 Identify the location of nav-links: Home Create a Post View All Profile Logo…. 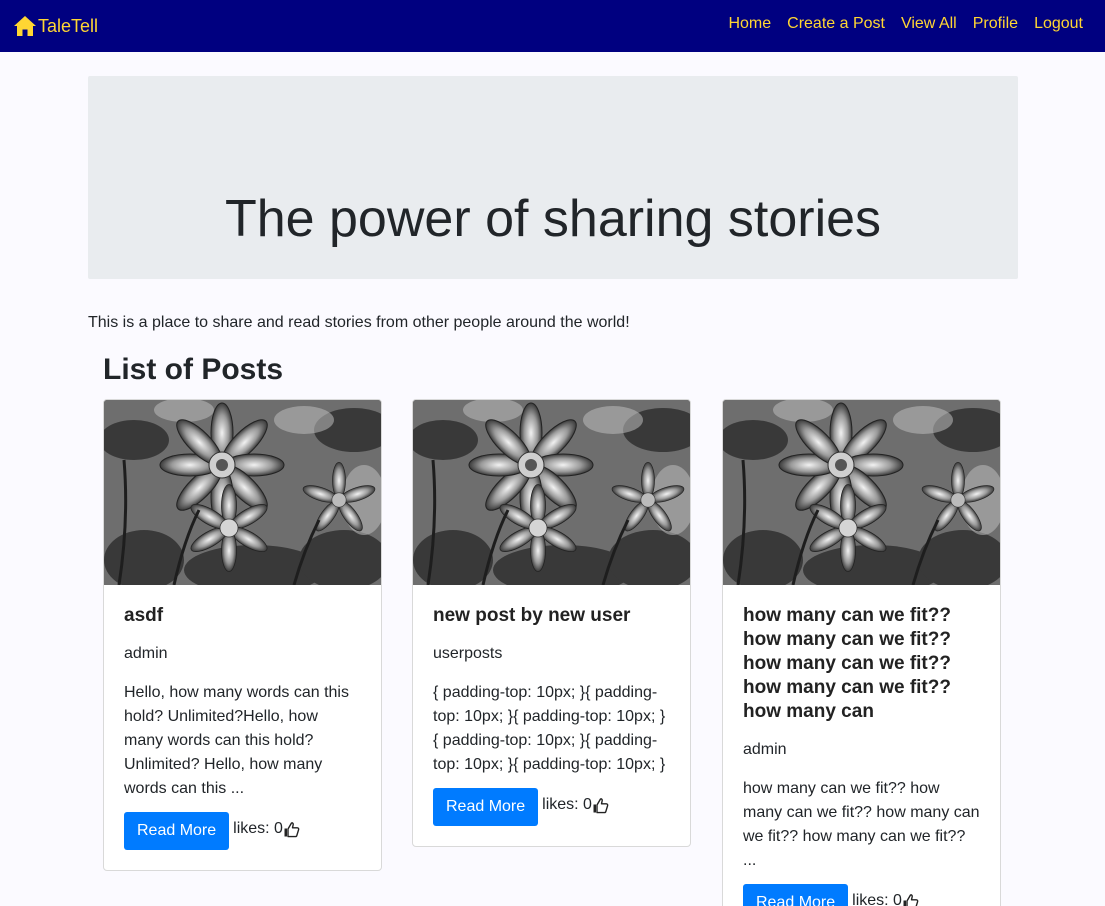
(905, 24).